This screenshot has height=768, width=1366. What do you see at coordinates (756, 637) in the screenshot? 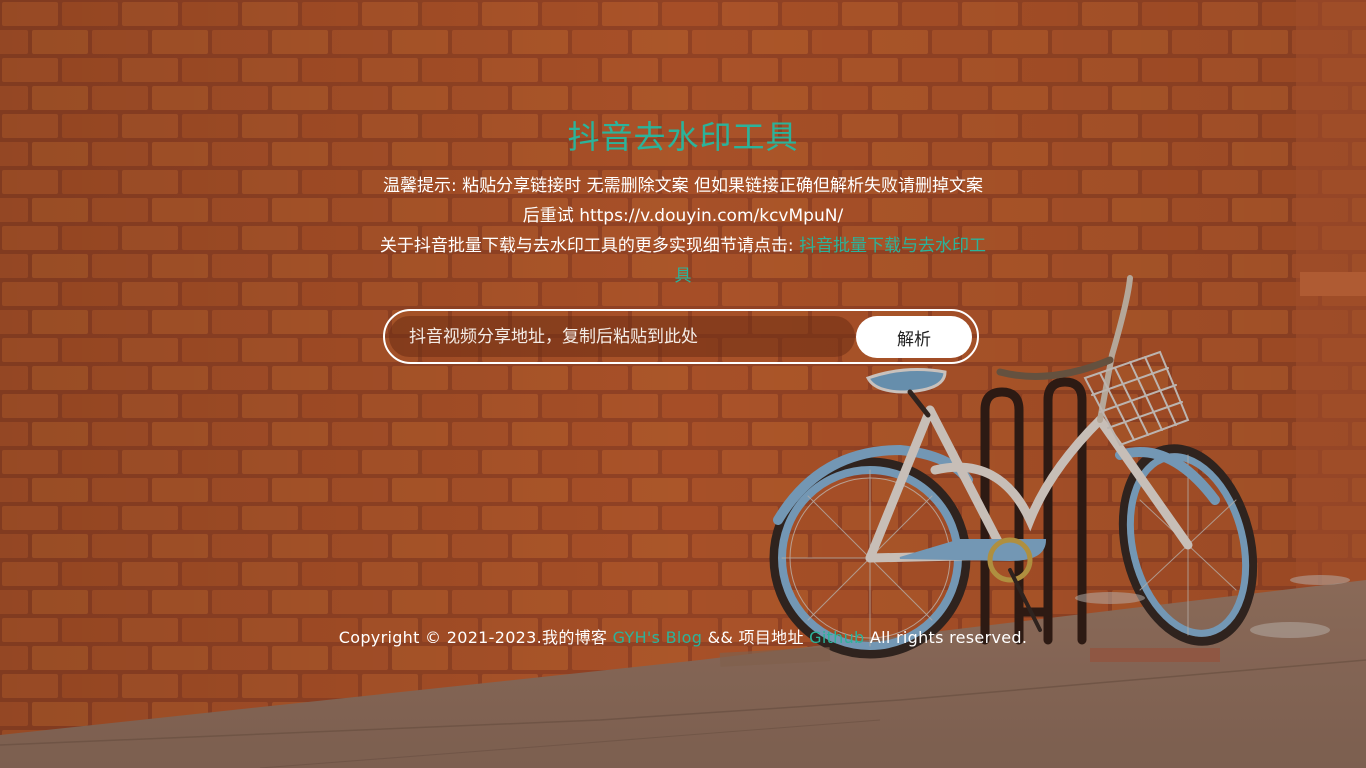
I see `footer-middle: && 项目地址` at bounding box center [756, 637].